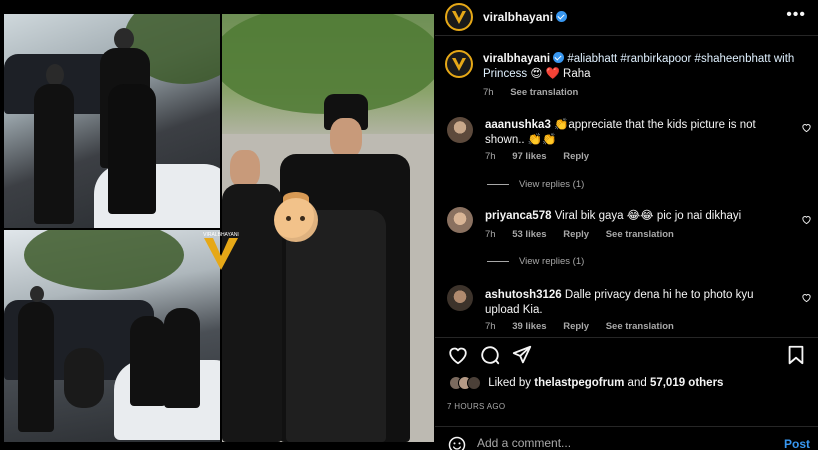 The height and width of the screenshot is (450, 818). What do you see at coordinates (459, 64) in the screenshot?
I see `caption-avatar` at bounding box center [459, 64].